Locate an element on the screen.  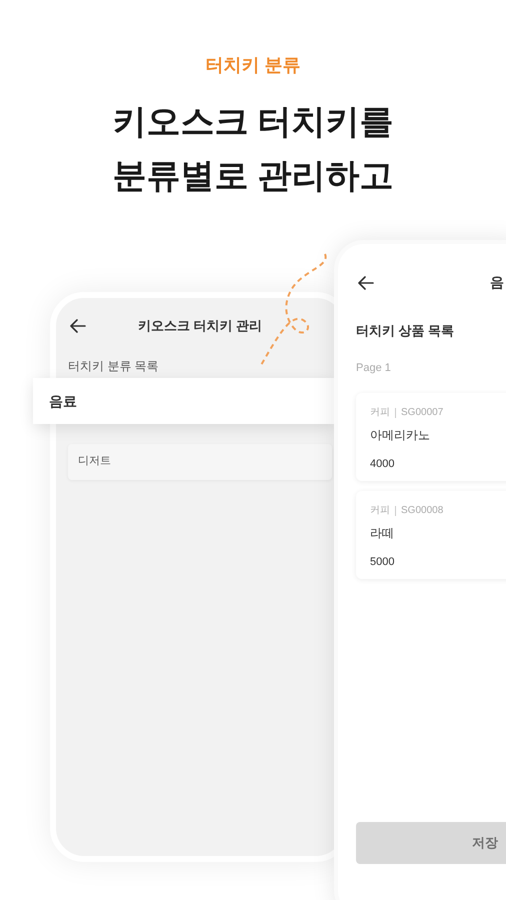
product-price: 4000 is located at coordinates (383, 464).